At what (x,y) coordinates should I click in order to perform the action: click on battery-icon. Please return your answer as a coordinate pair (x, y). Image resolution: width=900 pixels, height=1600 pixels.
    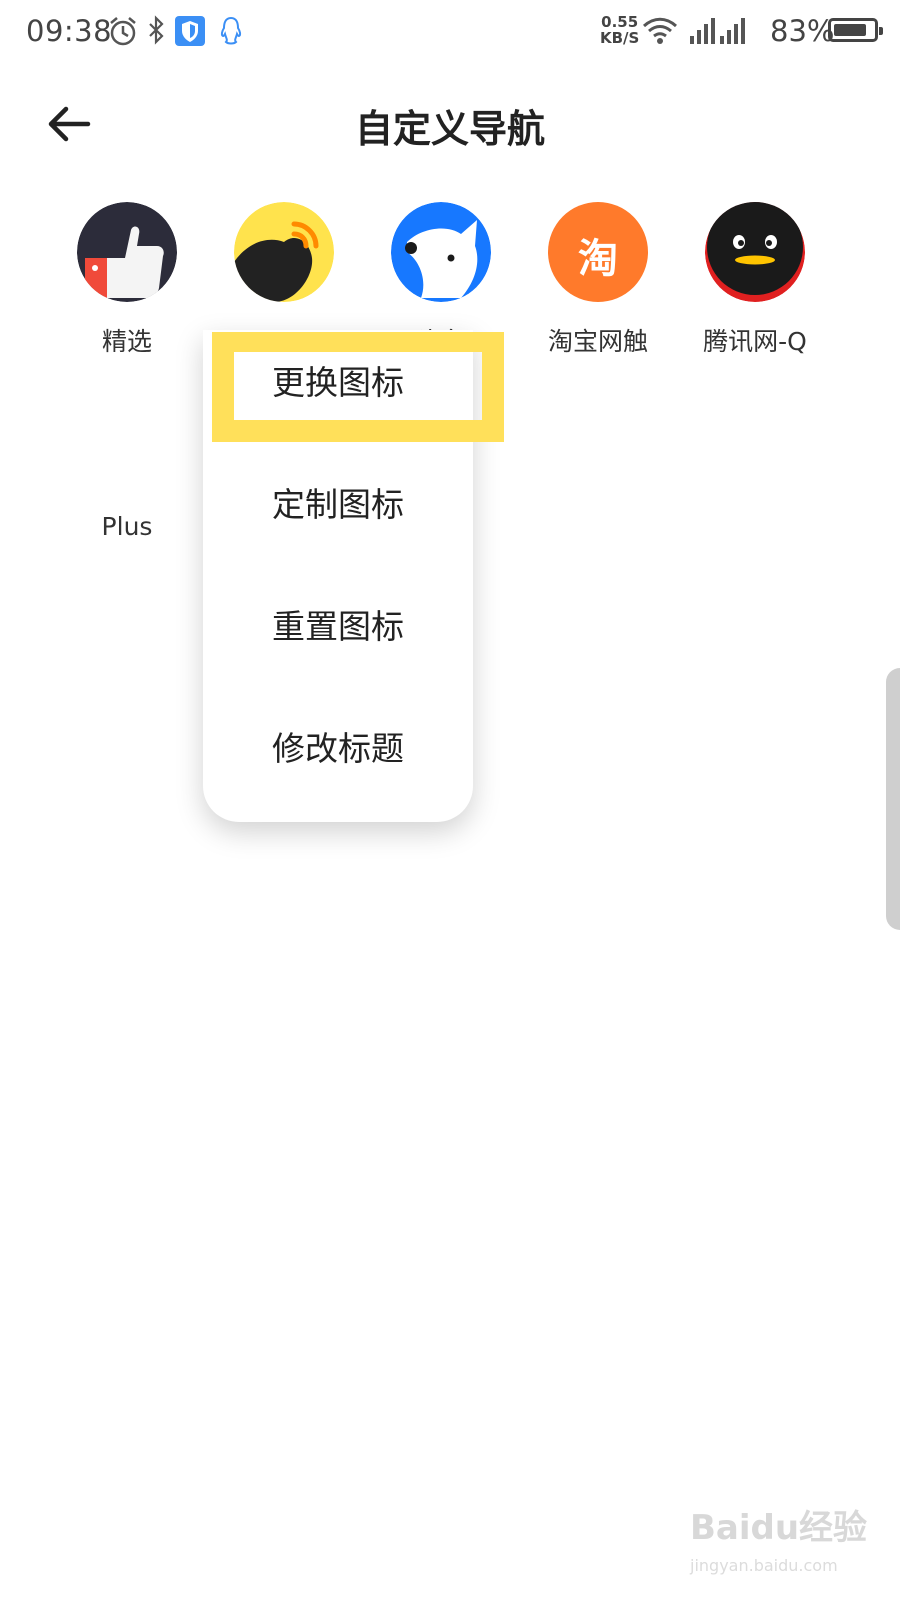
    Looking at the image, I should click on (855, 30).